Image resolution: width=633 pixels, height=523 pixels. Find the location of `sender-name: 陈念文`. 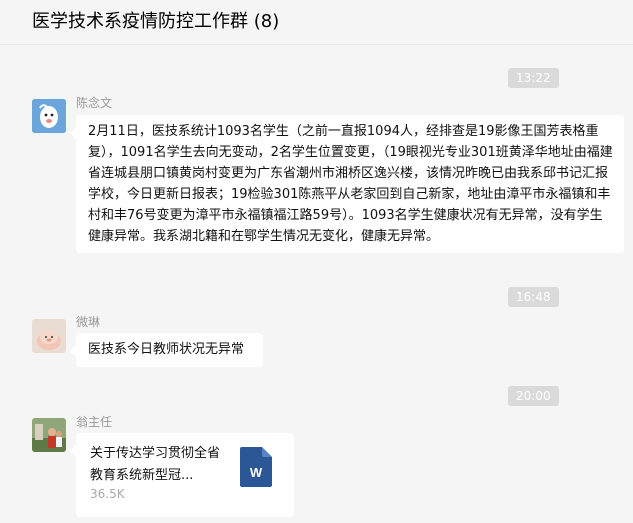

sender-name: 陈念文 is located at coordinates (94, 103).